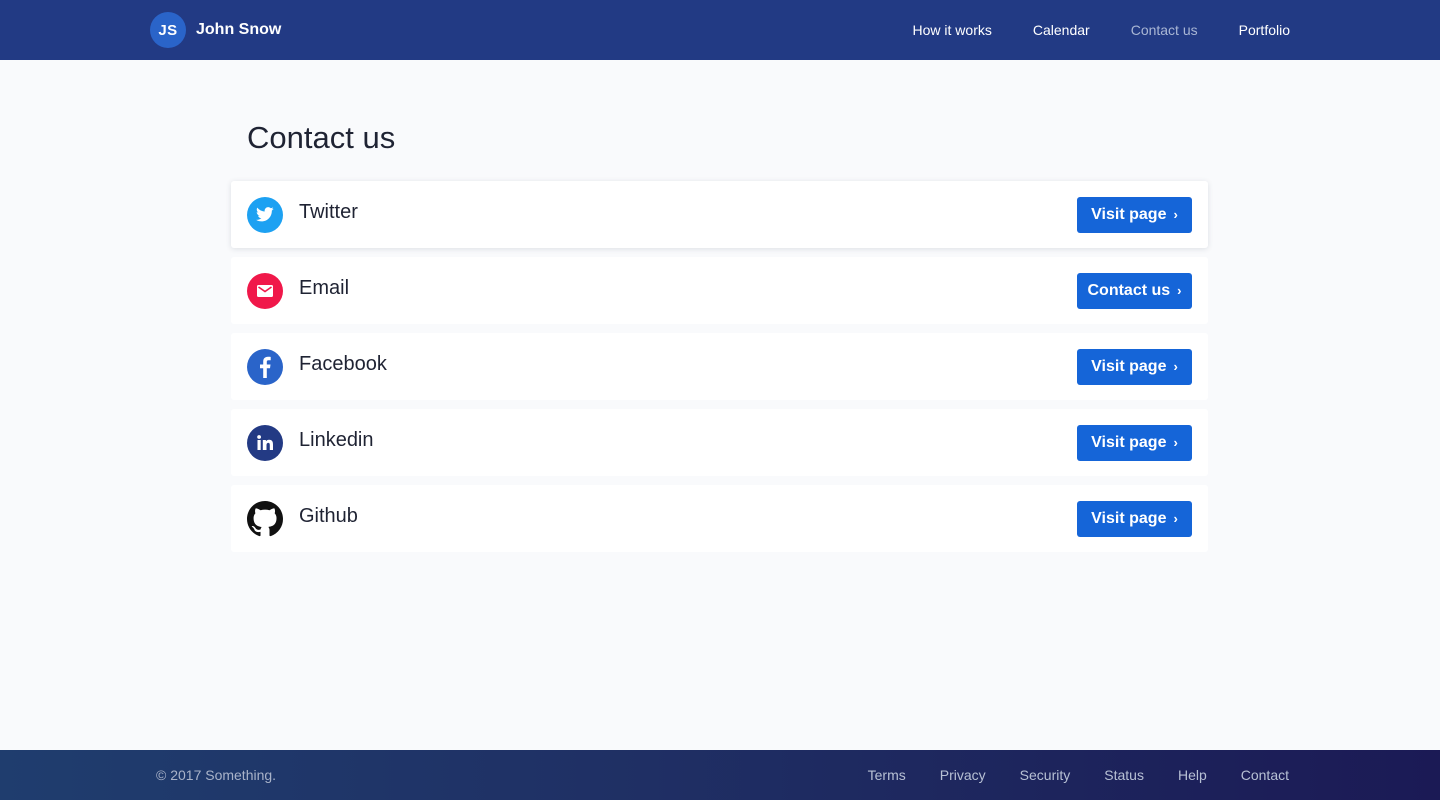  Describe the element at coordinates (719, 442) in the screenshot. I see `contact-row-linkedin: Linkedin Visit page ›` at that location.